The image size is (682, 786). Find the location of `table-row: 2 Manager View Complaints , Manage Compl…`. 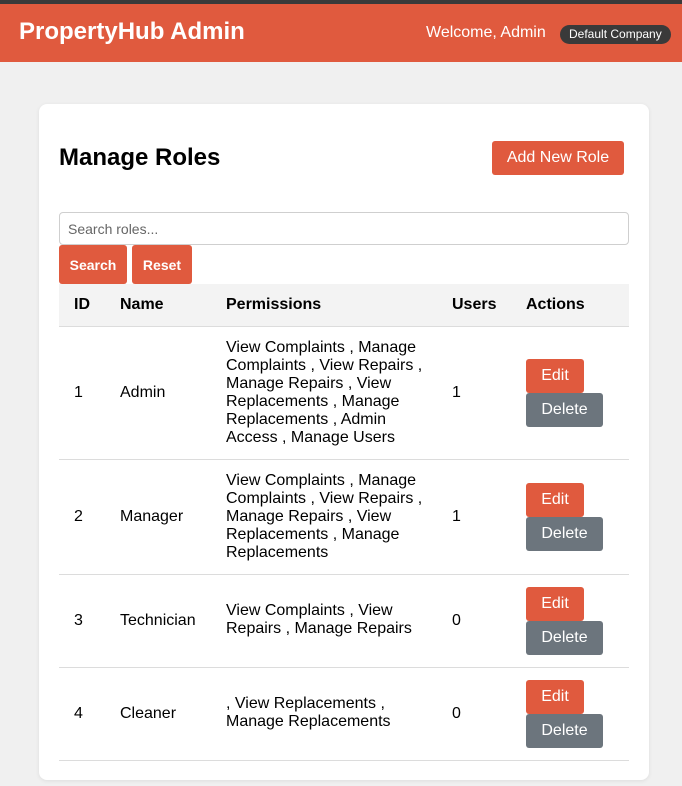

table-row: 2 Manager View Complaints , Manage Compl… is located at coordinates (344, 517).